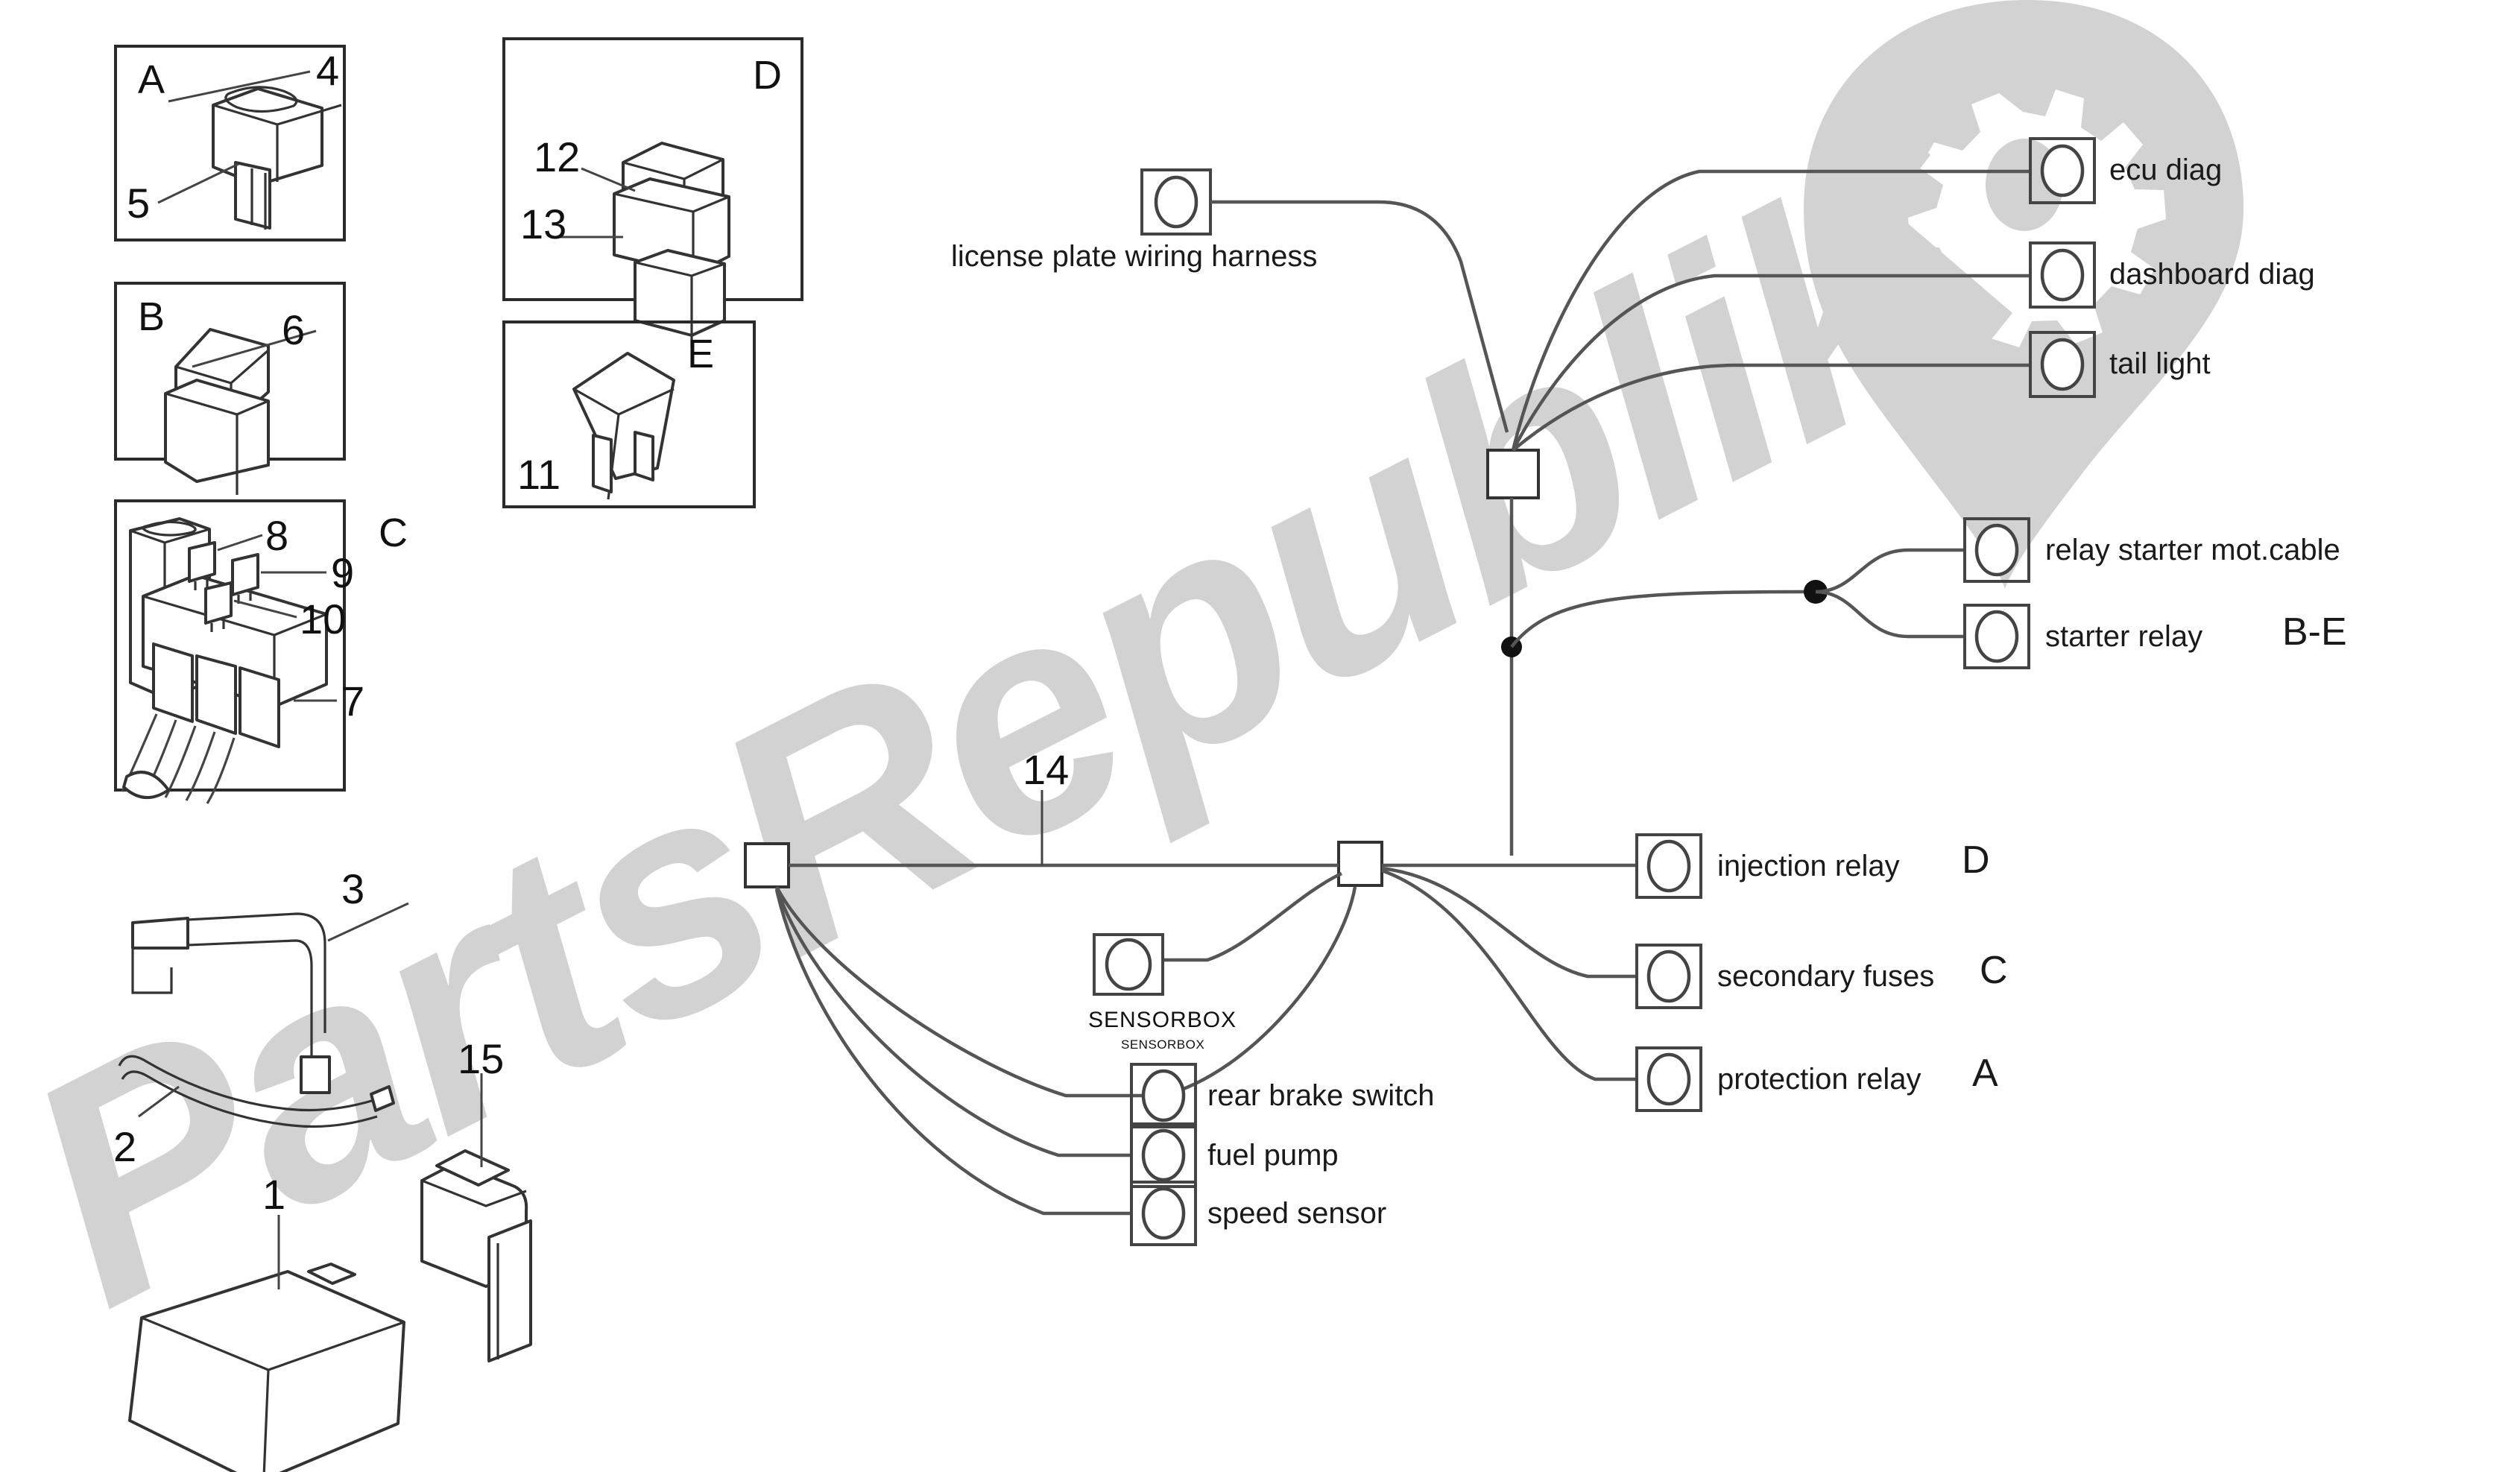  Describe the element at coordinates (539, 474) in the screenshot. I see `callout-11: 11` at that location.